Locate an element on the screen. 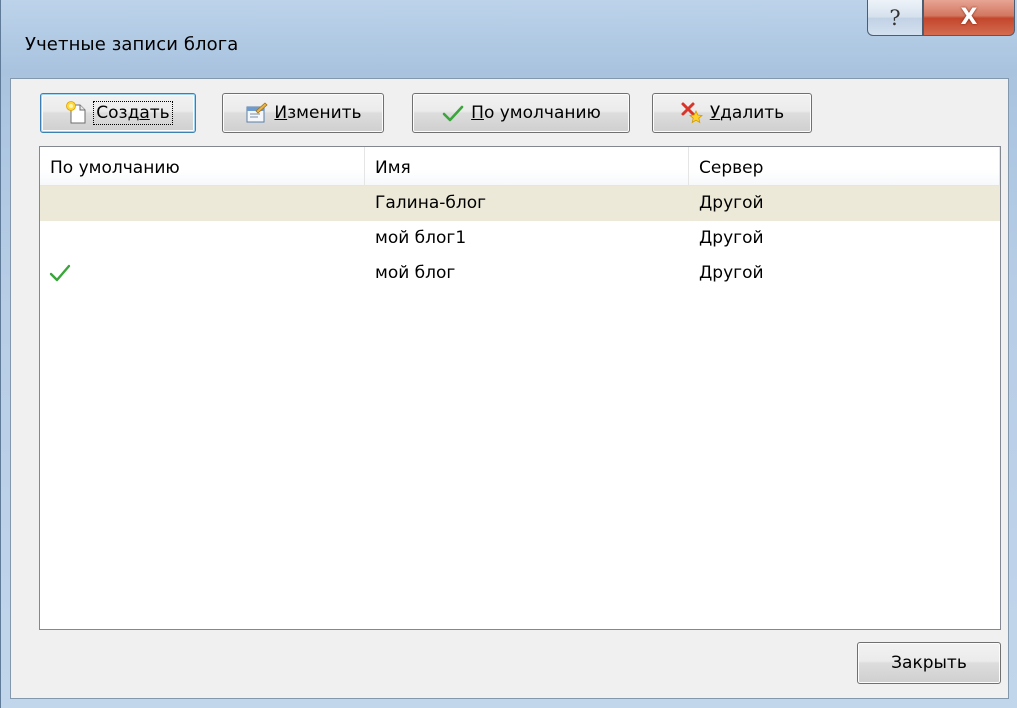  edit-properties-icon is located at coordinates (256, 113).